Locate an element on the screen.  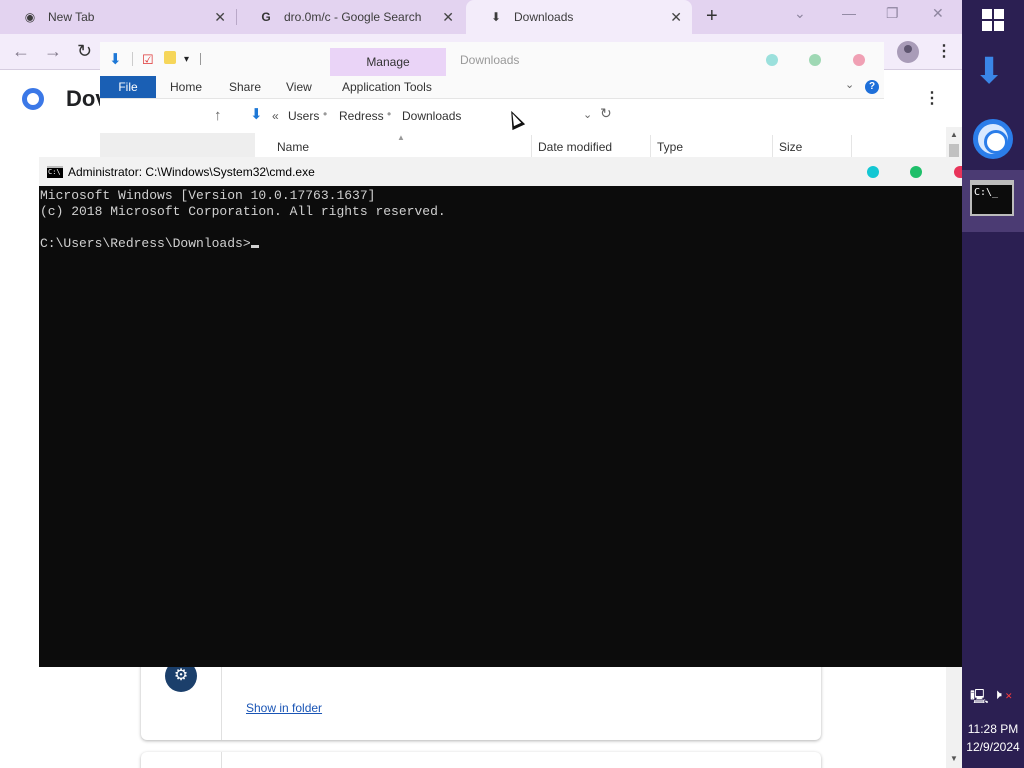
download-item is located at coordinates (481, 760).